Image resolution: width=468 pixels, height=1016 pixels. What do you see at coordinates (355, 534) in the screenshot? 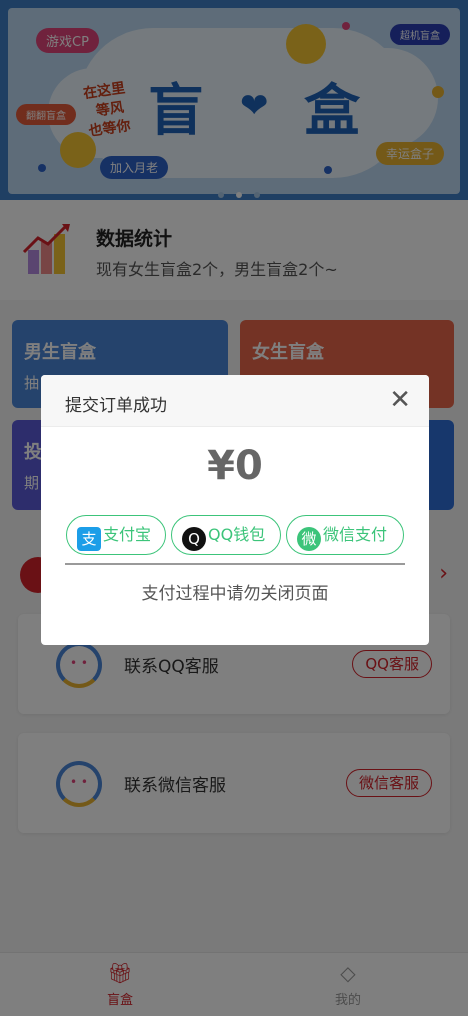
I see `pay-label: 微信支付` at bounding box center [355, 534].